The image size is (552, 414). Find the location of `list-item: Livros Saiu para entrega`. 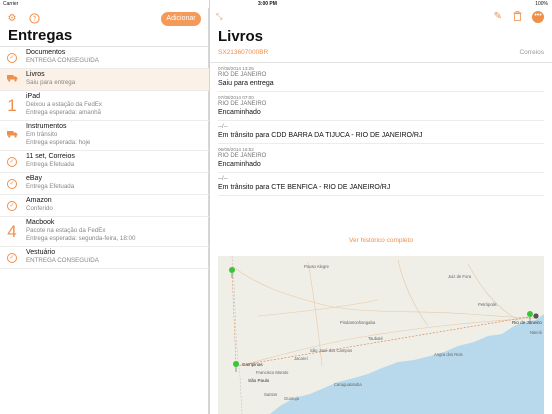

list-item: Livros Saiu para entrega is located at coordinates (104, 80).